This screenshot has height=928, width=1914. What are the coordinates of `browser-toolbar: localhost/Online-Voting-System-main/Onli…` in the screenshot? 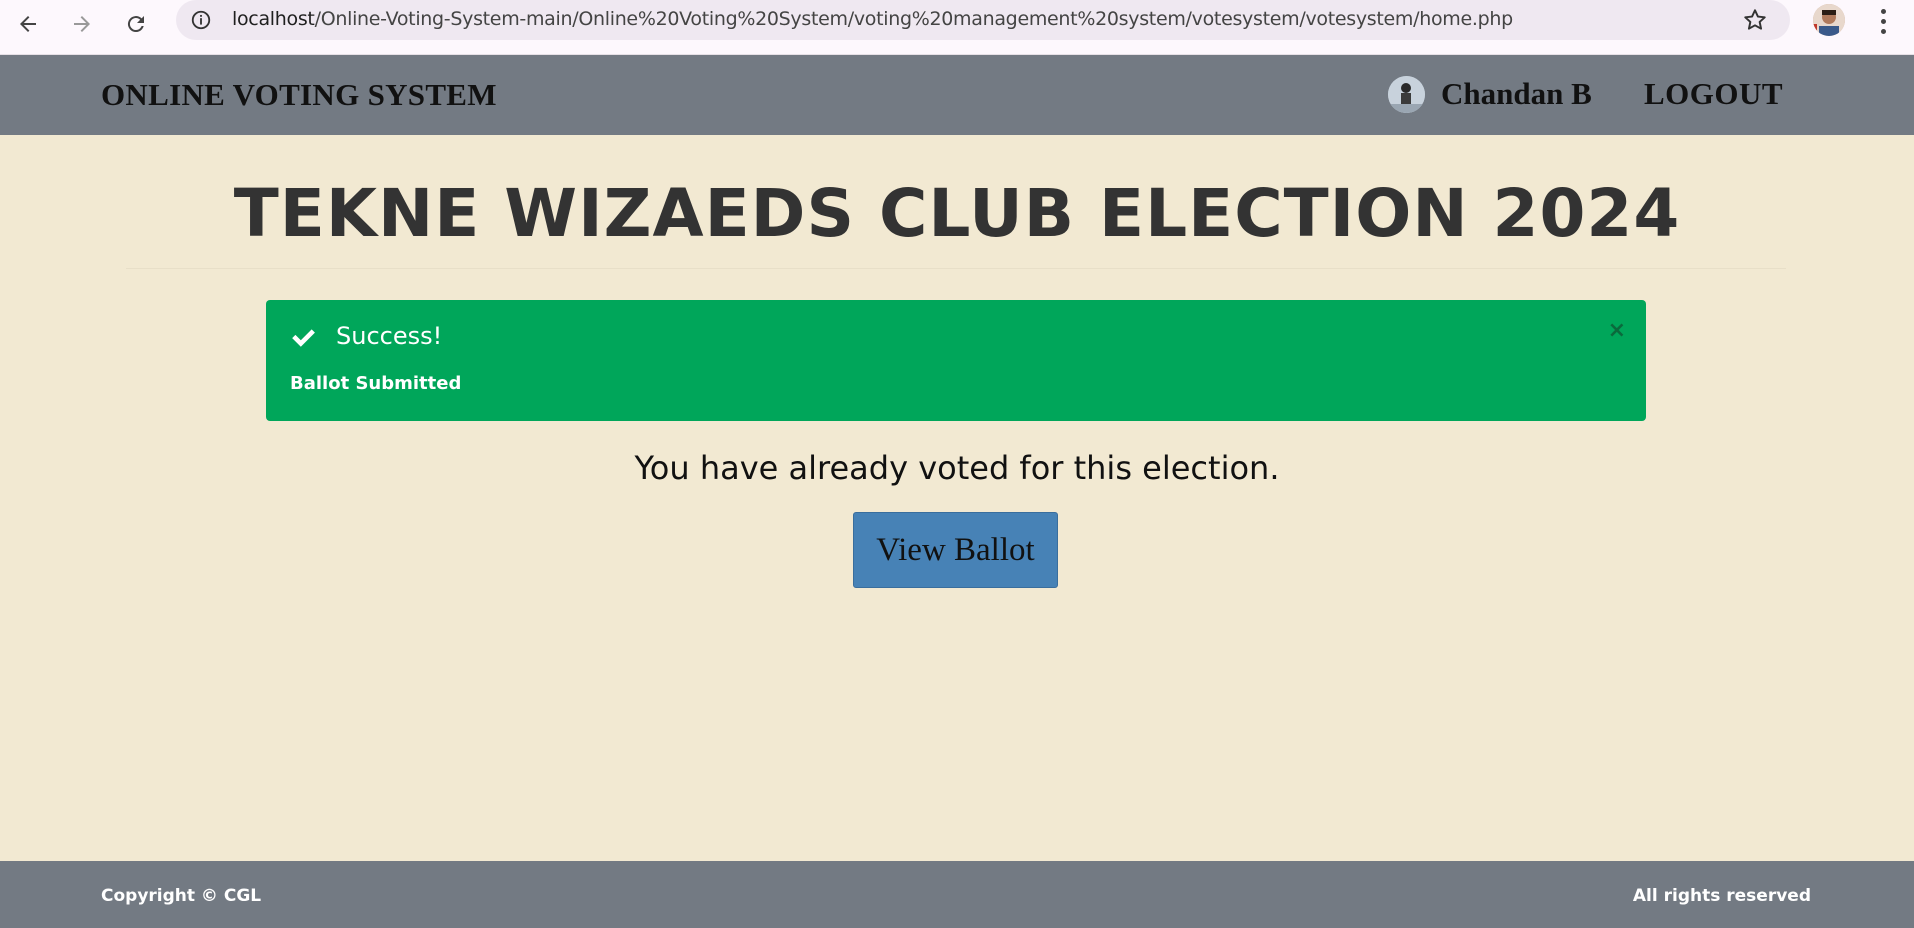 It's located at (957, 27).